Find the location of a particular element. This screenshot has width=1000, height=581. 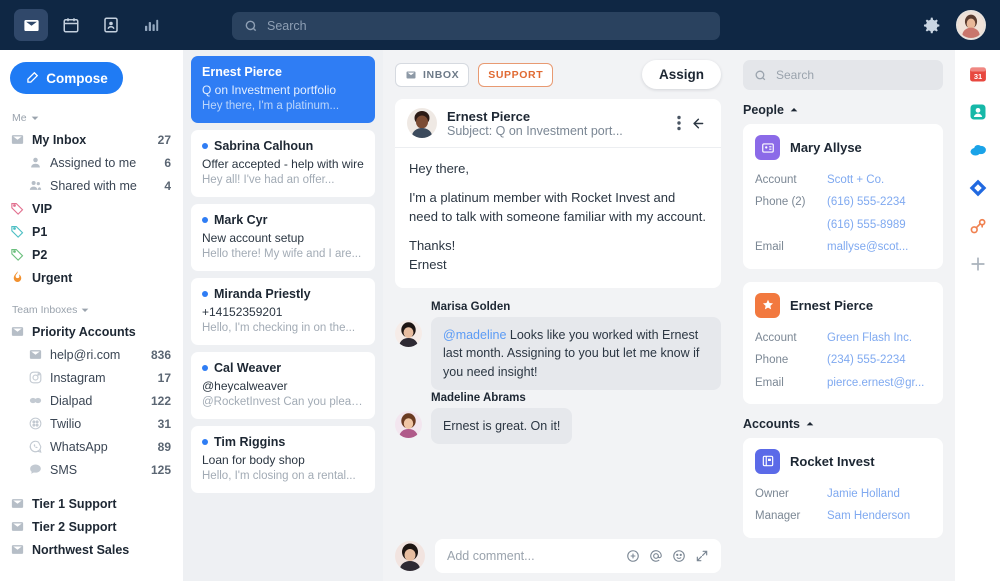

sidebar-item-instagram: Instagram 17 is located at coordinates (91, 377).